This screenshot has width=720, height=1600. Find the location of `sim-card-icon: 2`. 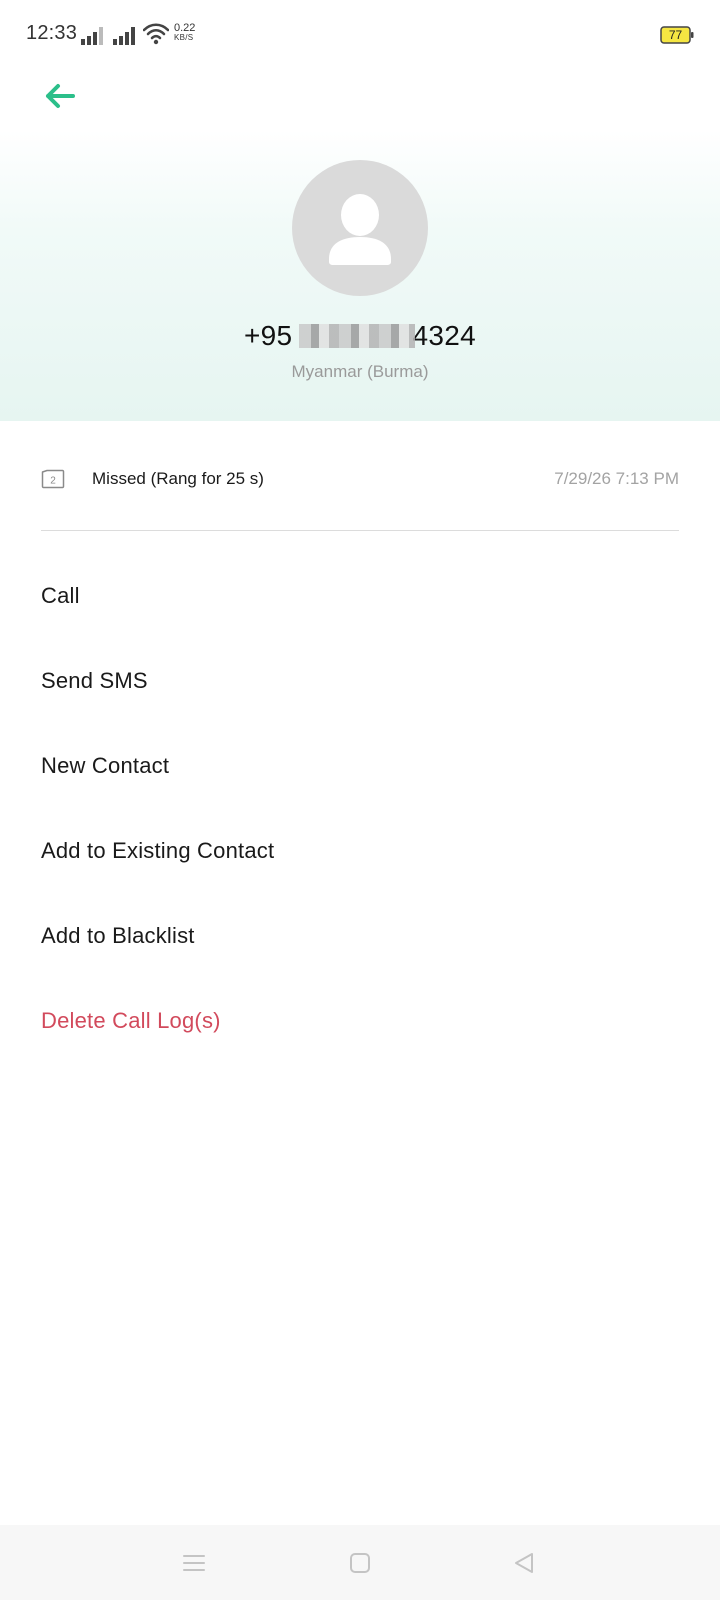

sim-card-icon: 2 is located at coordinates (53, 479).